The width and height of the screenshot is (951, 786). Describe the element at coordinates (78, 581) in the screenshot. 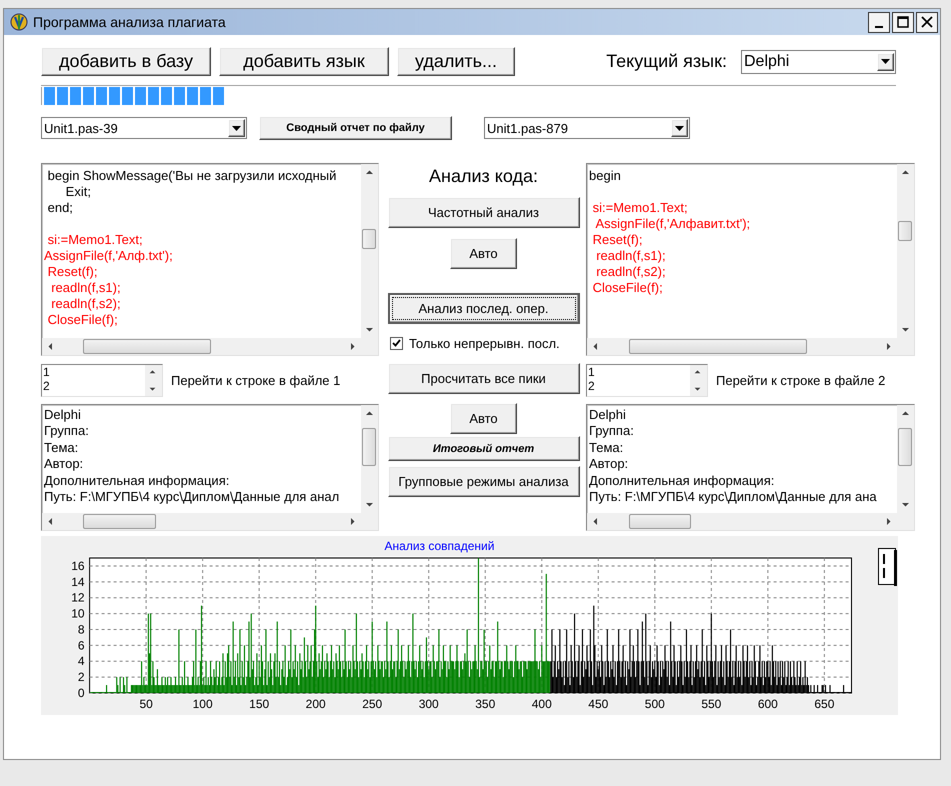

I see `axis-tick-label: 14` at that location.